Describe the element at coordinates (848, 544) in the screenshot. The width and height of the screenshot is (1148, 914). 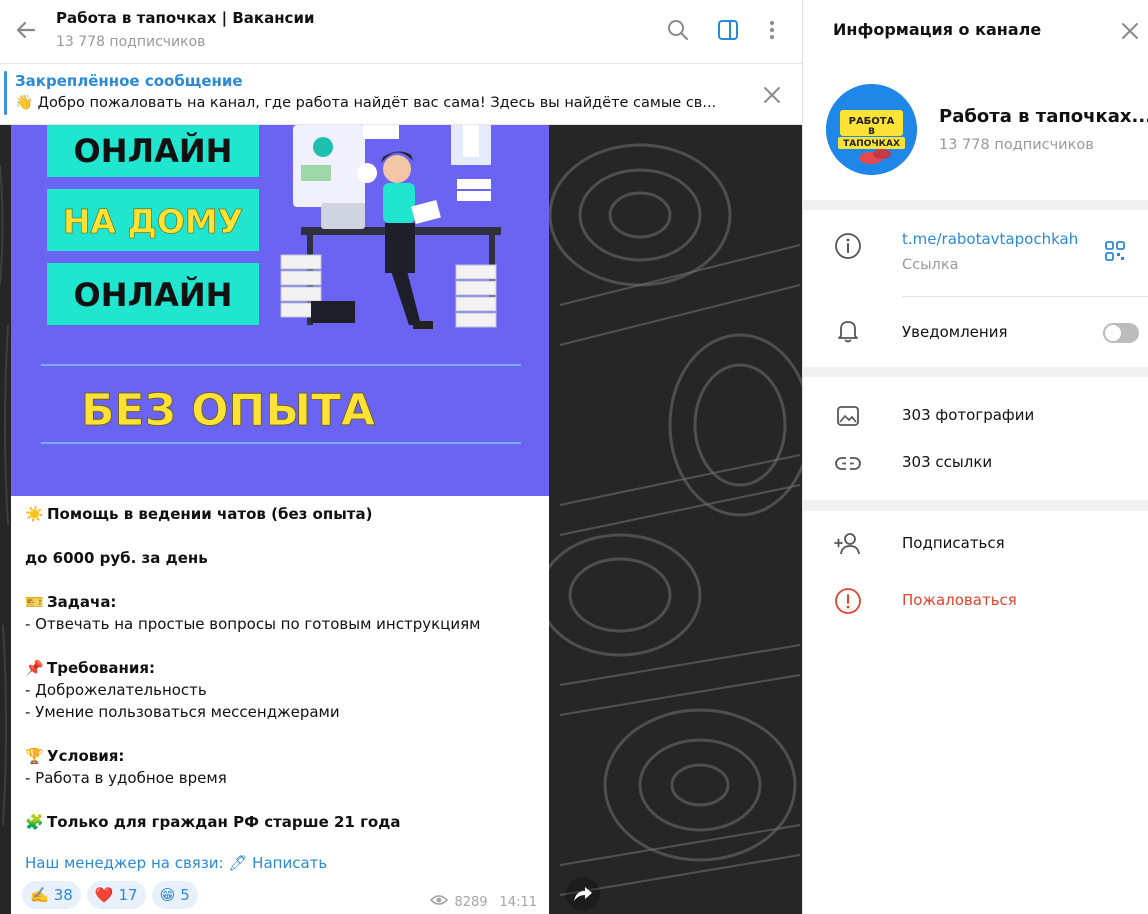
I see `add-user-icon` at that location.